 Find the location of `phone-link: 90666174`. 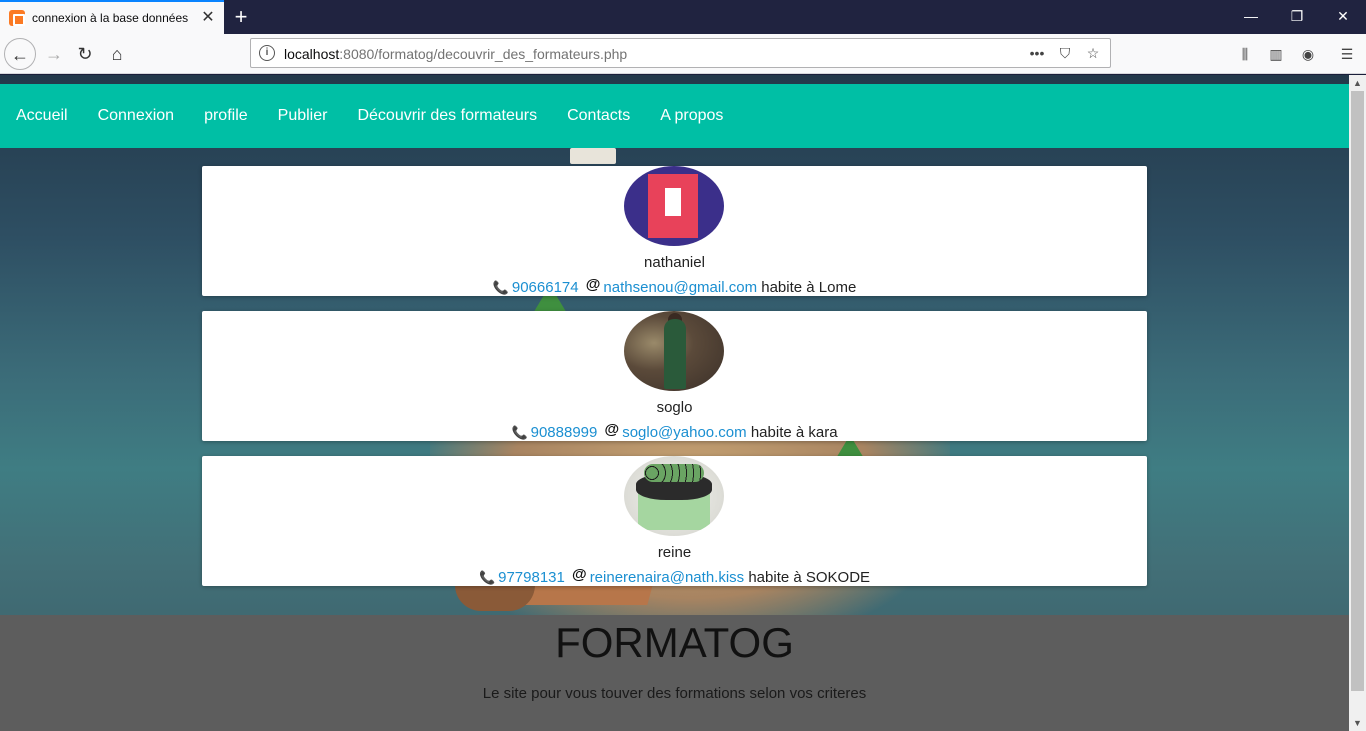

phone-link: 90666174 is located at coordinates (545, 287).